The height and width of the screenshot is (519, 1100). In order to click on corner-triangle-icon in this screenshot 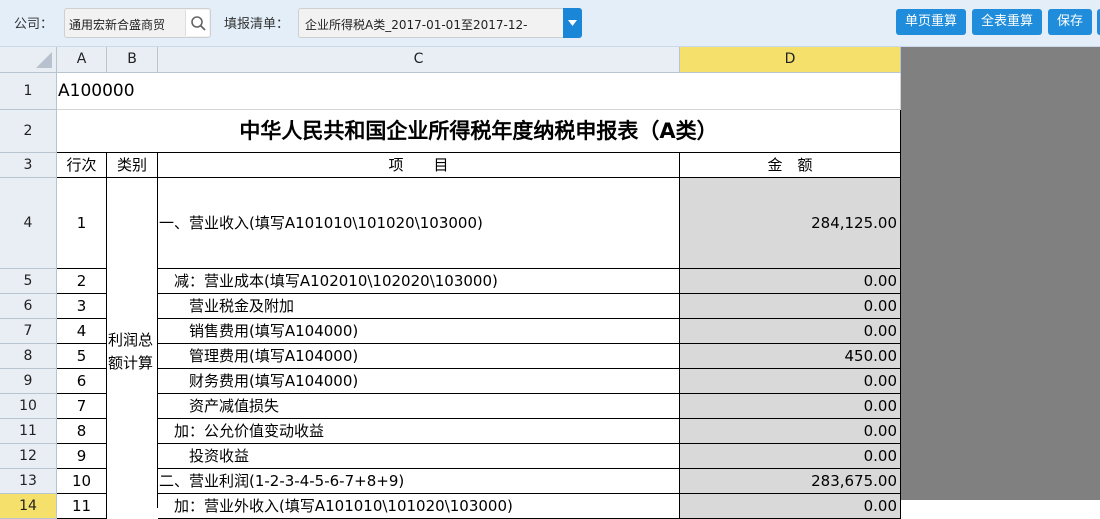, I will do `click(44, 60)`.